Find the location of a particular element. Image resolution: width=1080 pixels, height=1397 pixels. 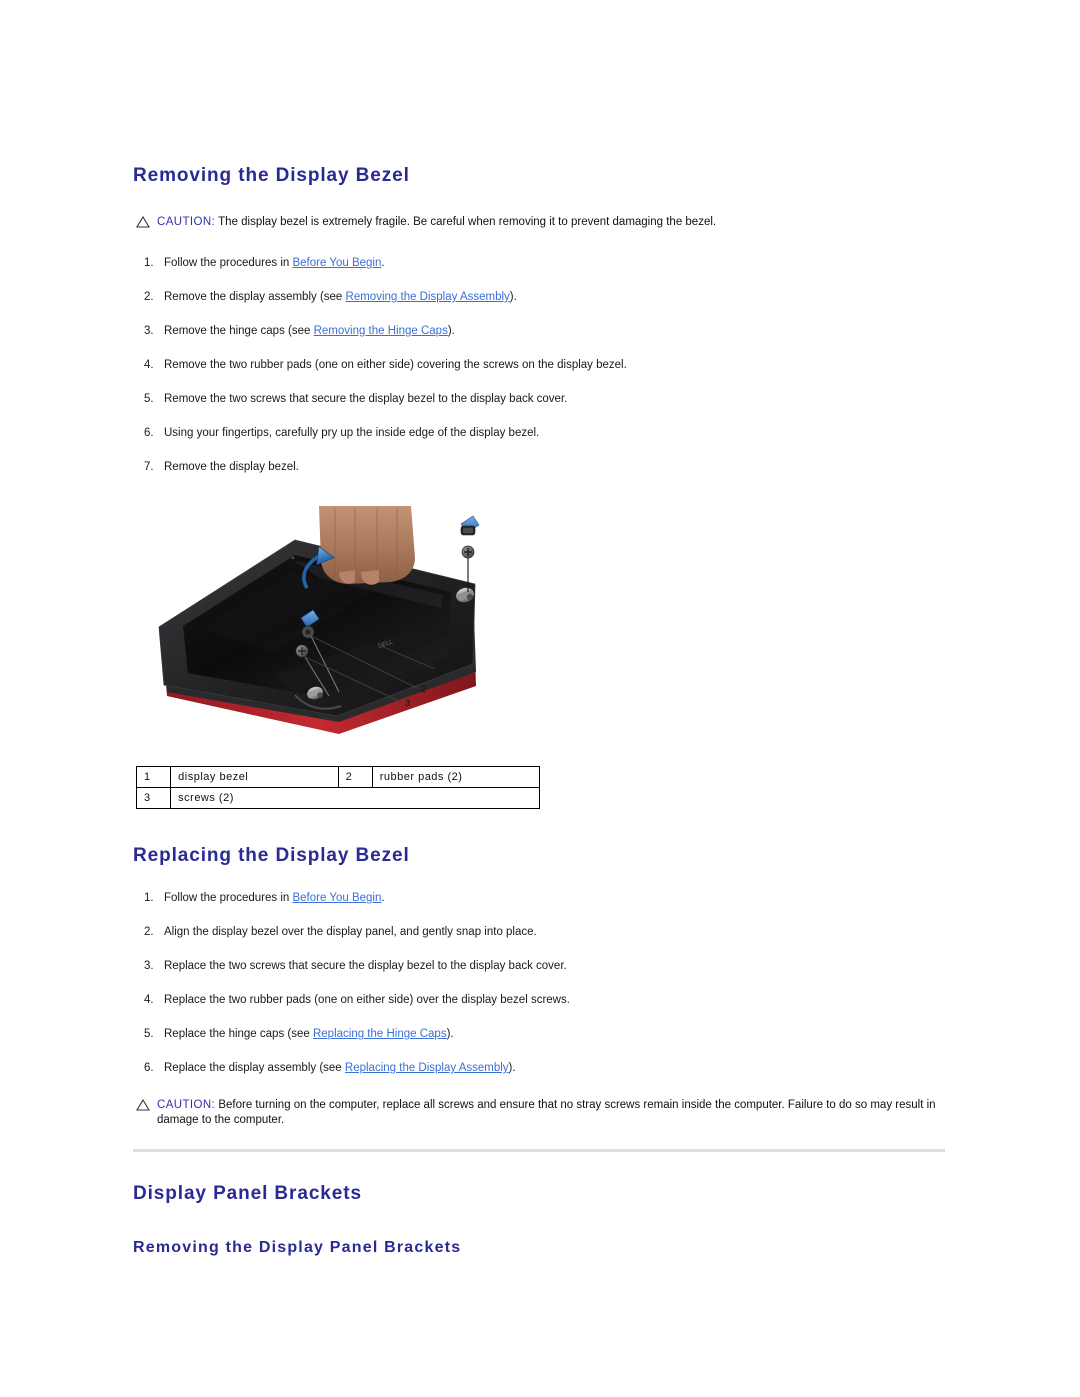

link-replacing-the-display-assembly: Replacing the Display Assembly is located at coordinates (427, 1068).